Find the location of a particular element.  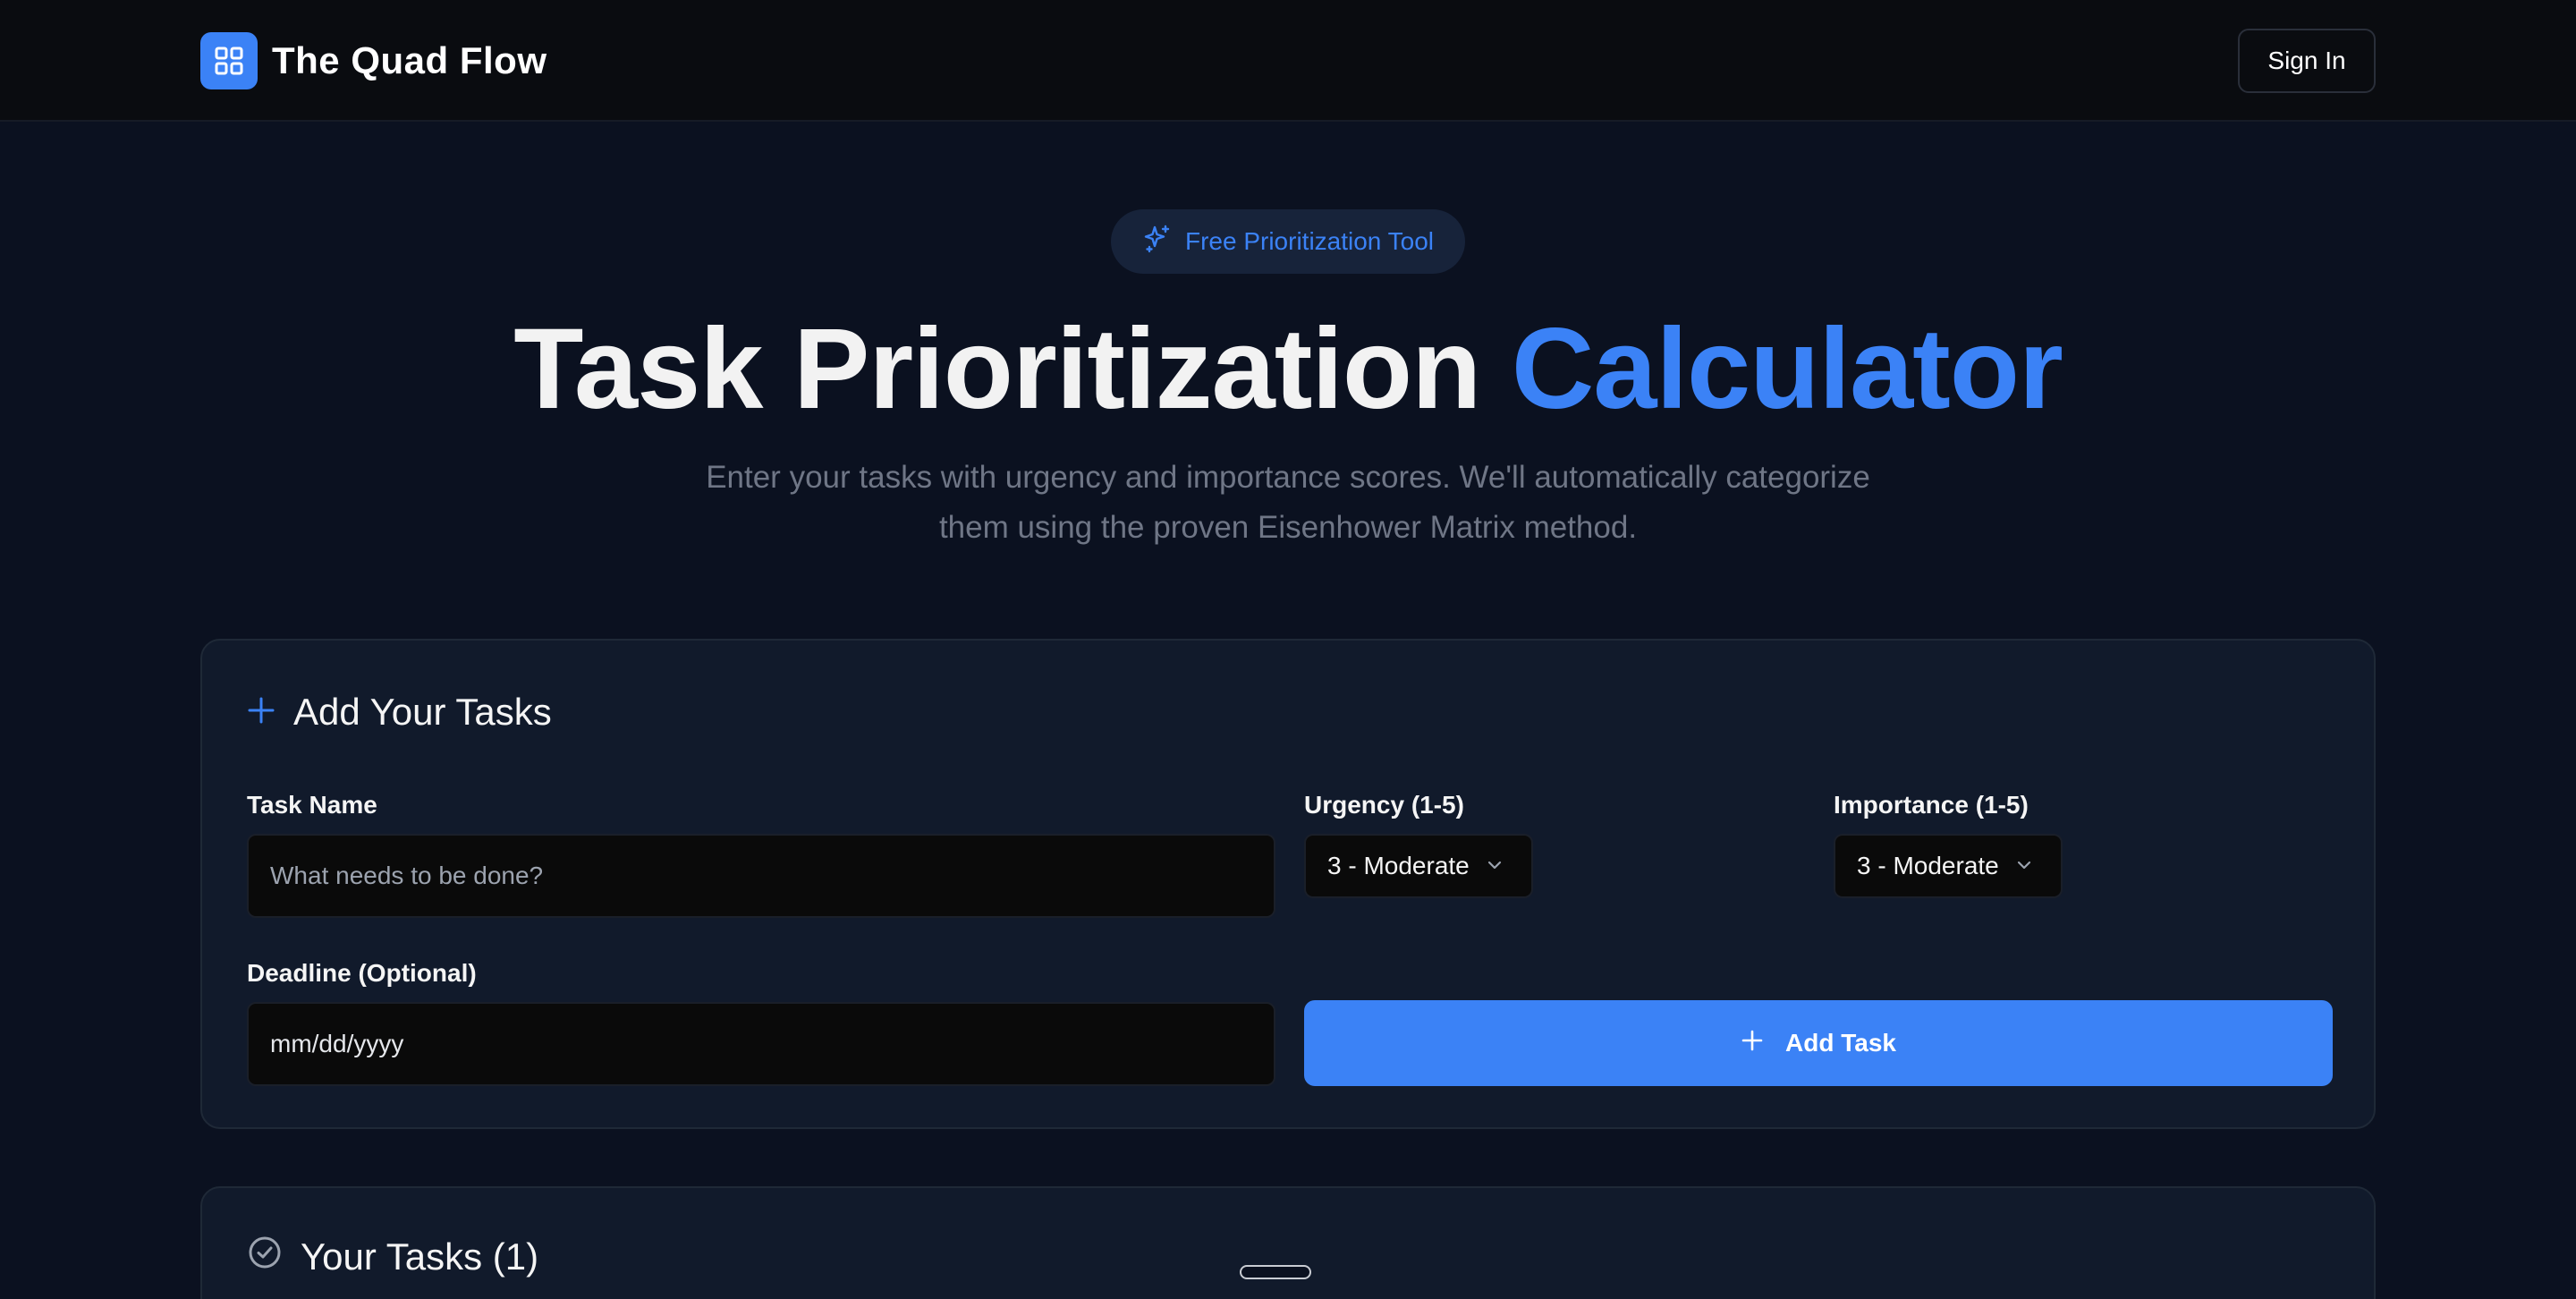

grid-icon is located at coordinates (229, 60).